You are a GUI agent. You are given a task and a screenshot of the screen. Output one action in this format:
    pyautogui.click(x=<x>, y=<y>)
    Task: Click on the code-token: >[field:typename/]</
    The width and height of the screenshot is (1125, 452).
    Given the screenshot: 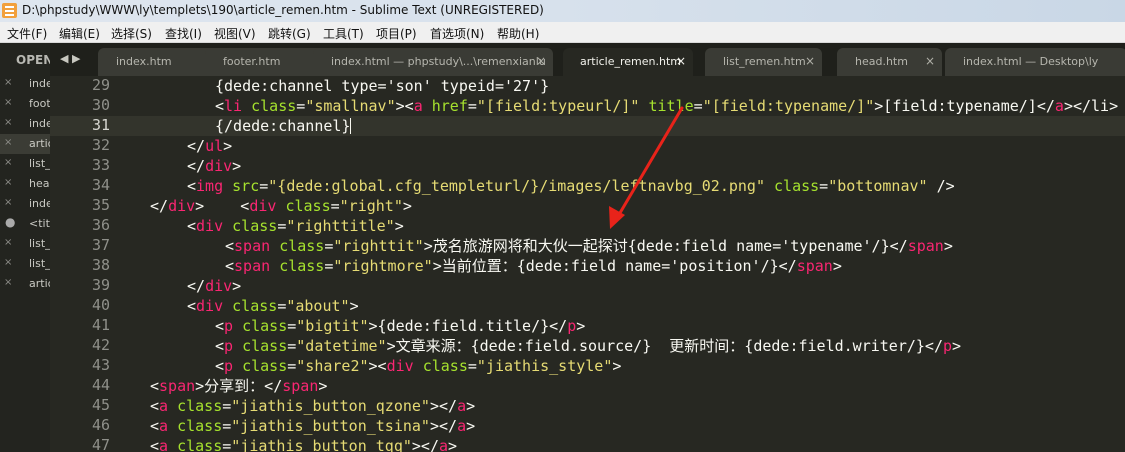 What is the action you would take?
    pyautogui.click(x=964, y=106)
    